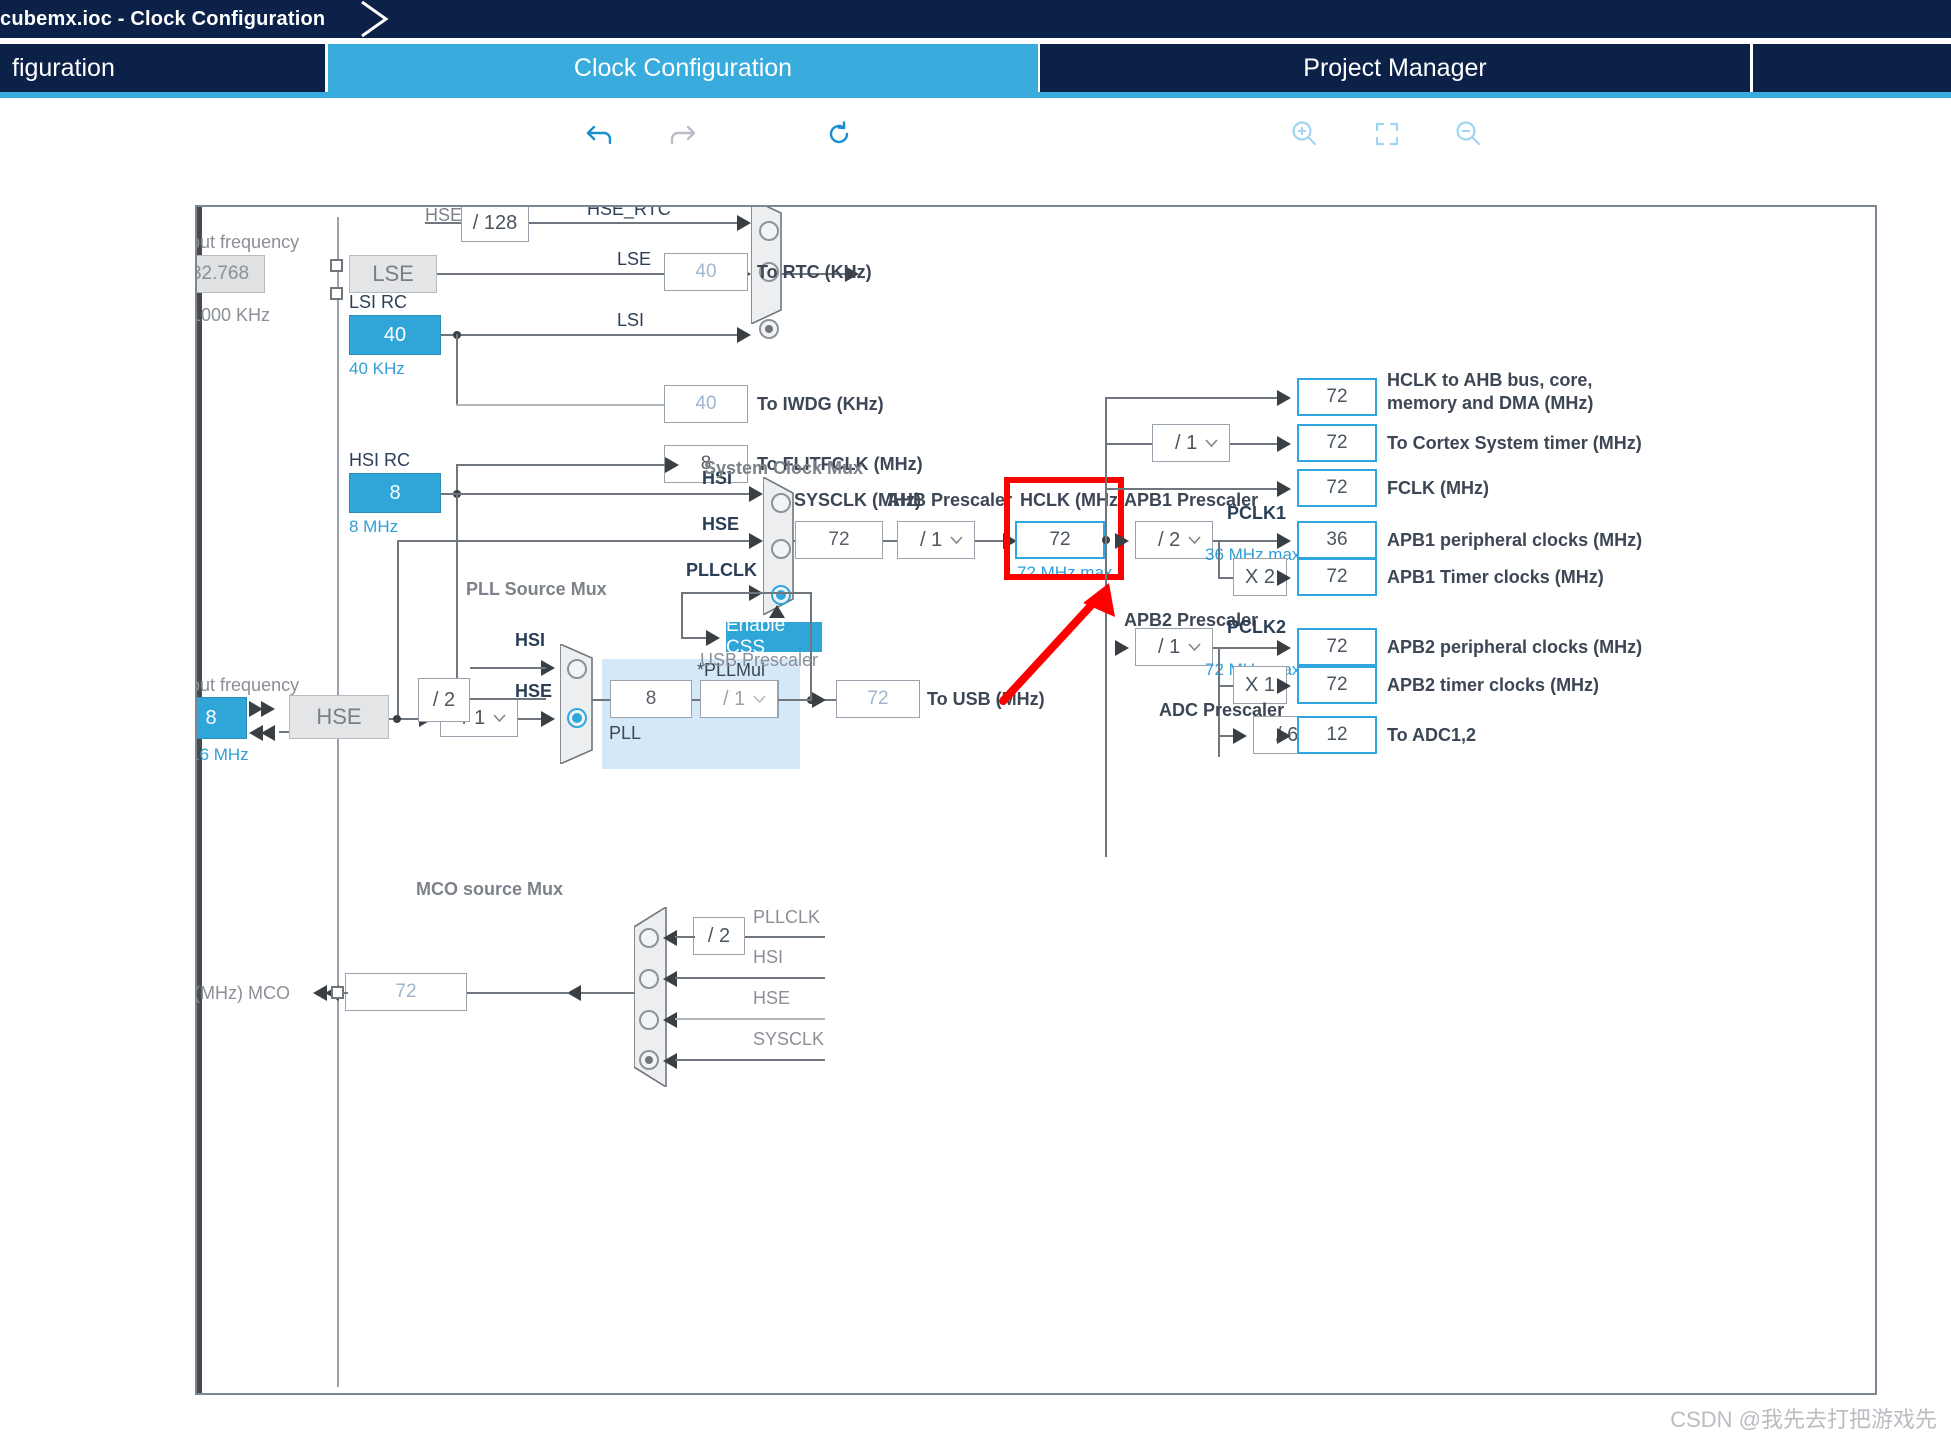 This screenshot has height=1440, width=1951. I want to click on output-apb1-timer-label: APB1 Timer clocks (MHz), so click(1495, 577).